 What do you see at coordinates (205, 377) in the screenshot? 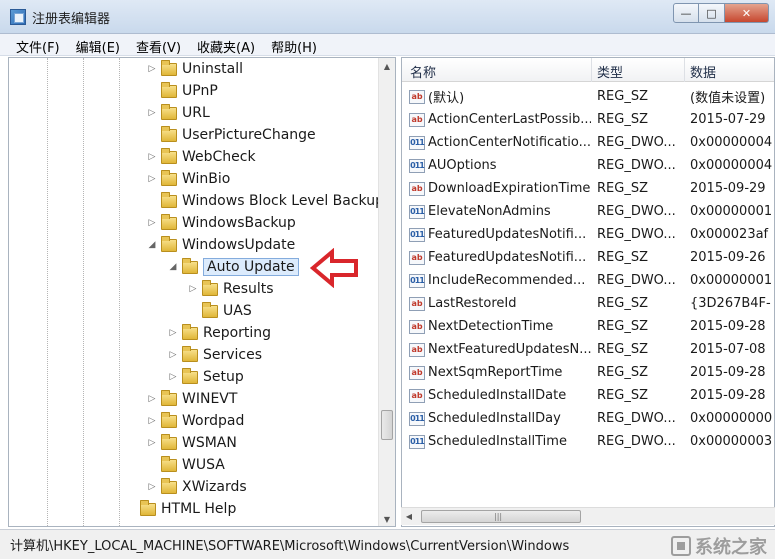
I see `tree-item: ▷ Setup` at bounding box center [205, 377].